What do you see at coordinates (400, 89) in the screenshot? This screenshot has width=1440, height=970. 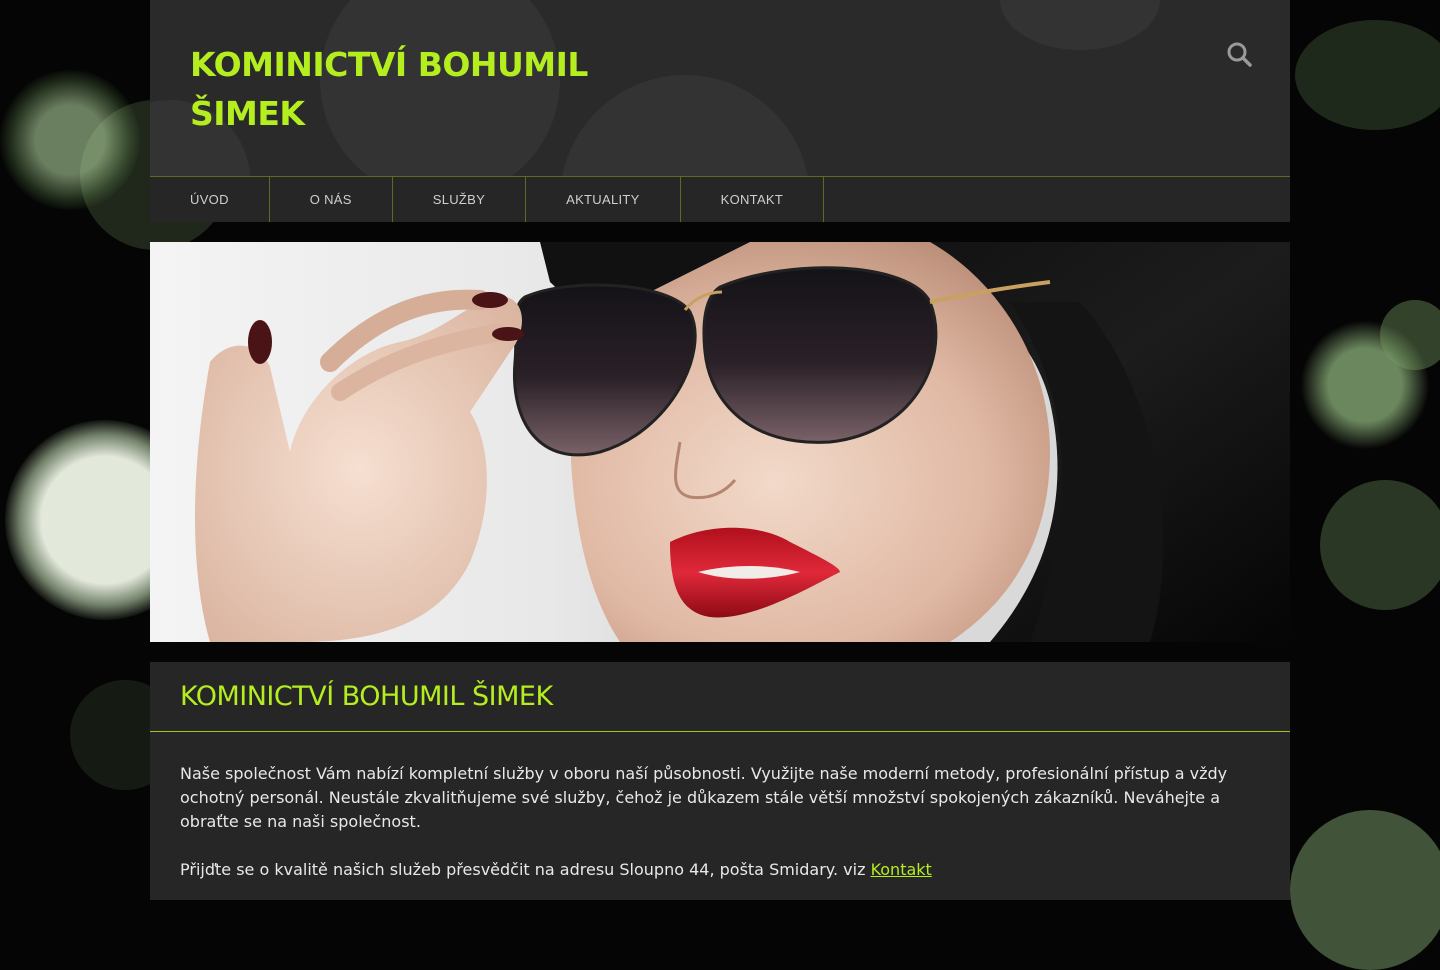 I see `site-title: KOMINICTVÍ BOHUMIL ŠIMEK` at bounding box center [400, 89].